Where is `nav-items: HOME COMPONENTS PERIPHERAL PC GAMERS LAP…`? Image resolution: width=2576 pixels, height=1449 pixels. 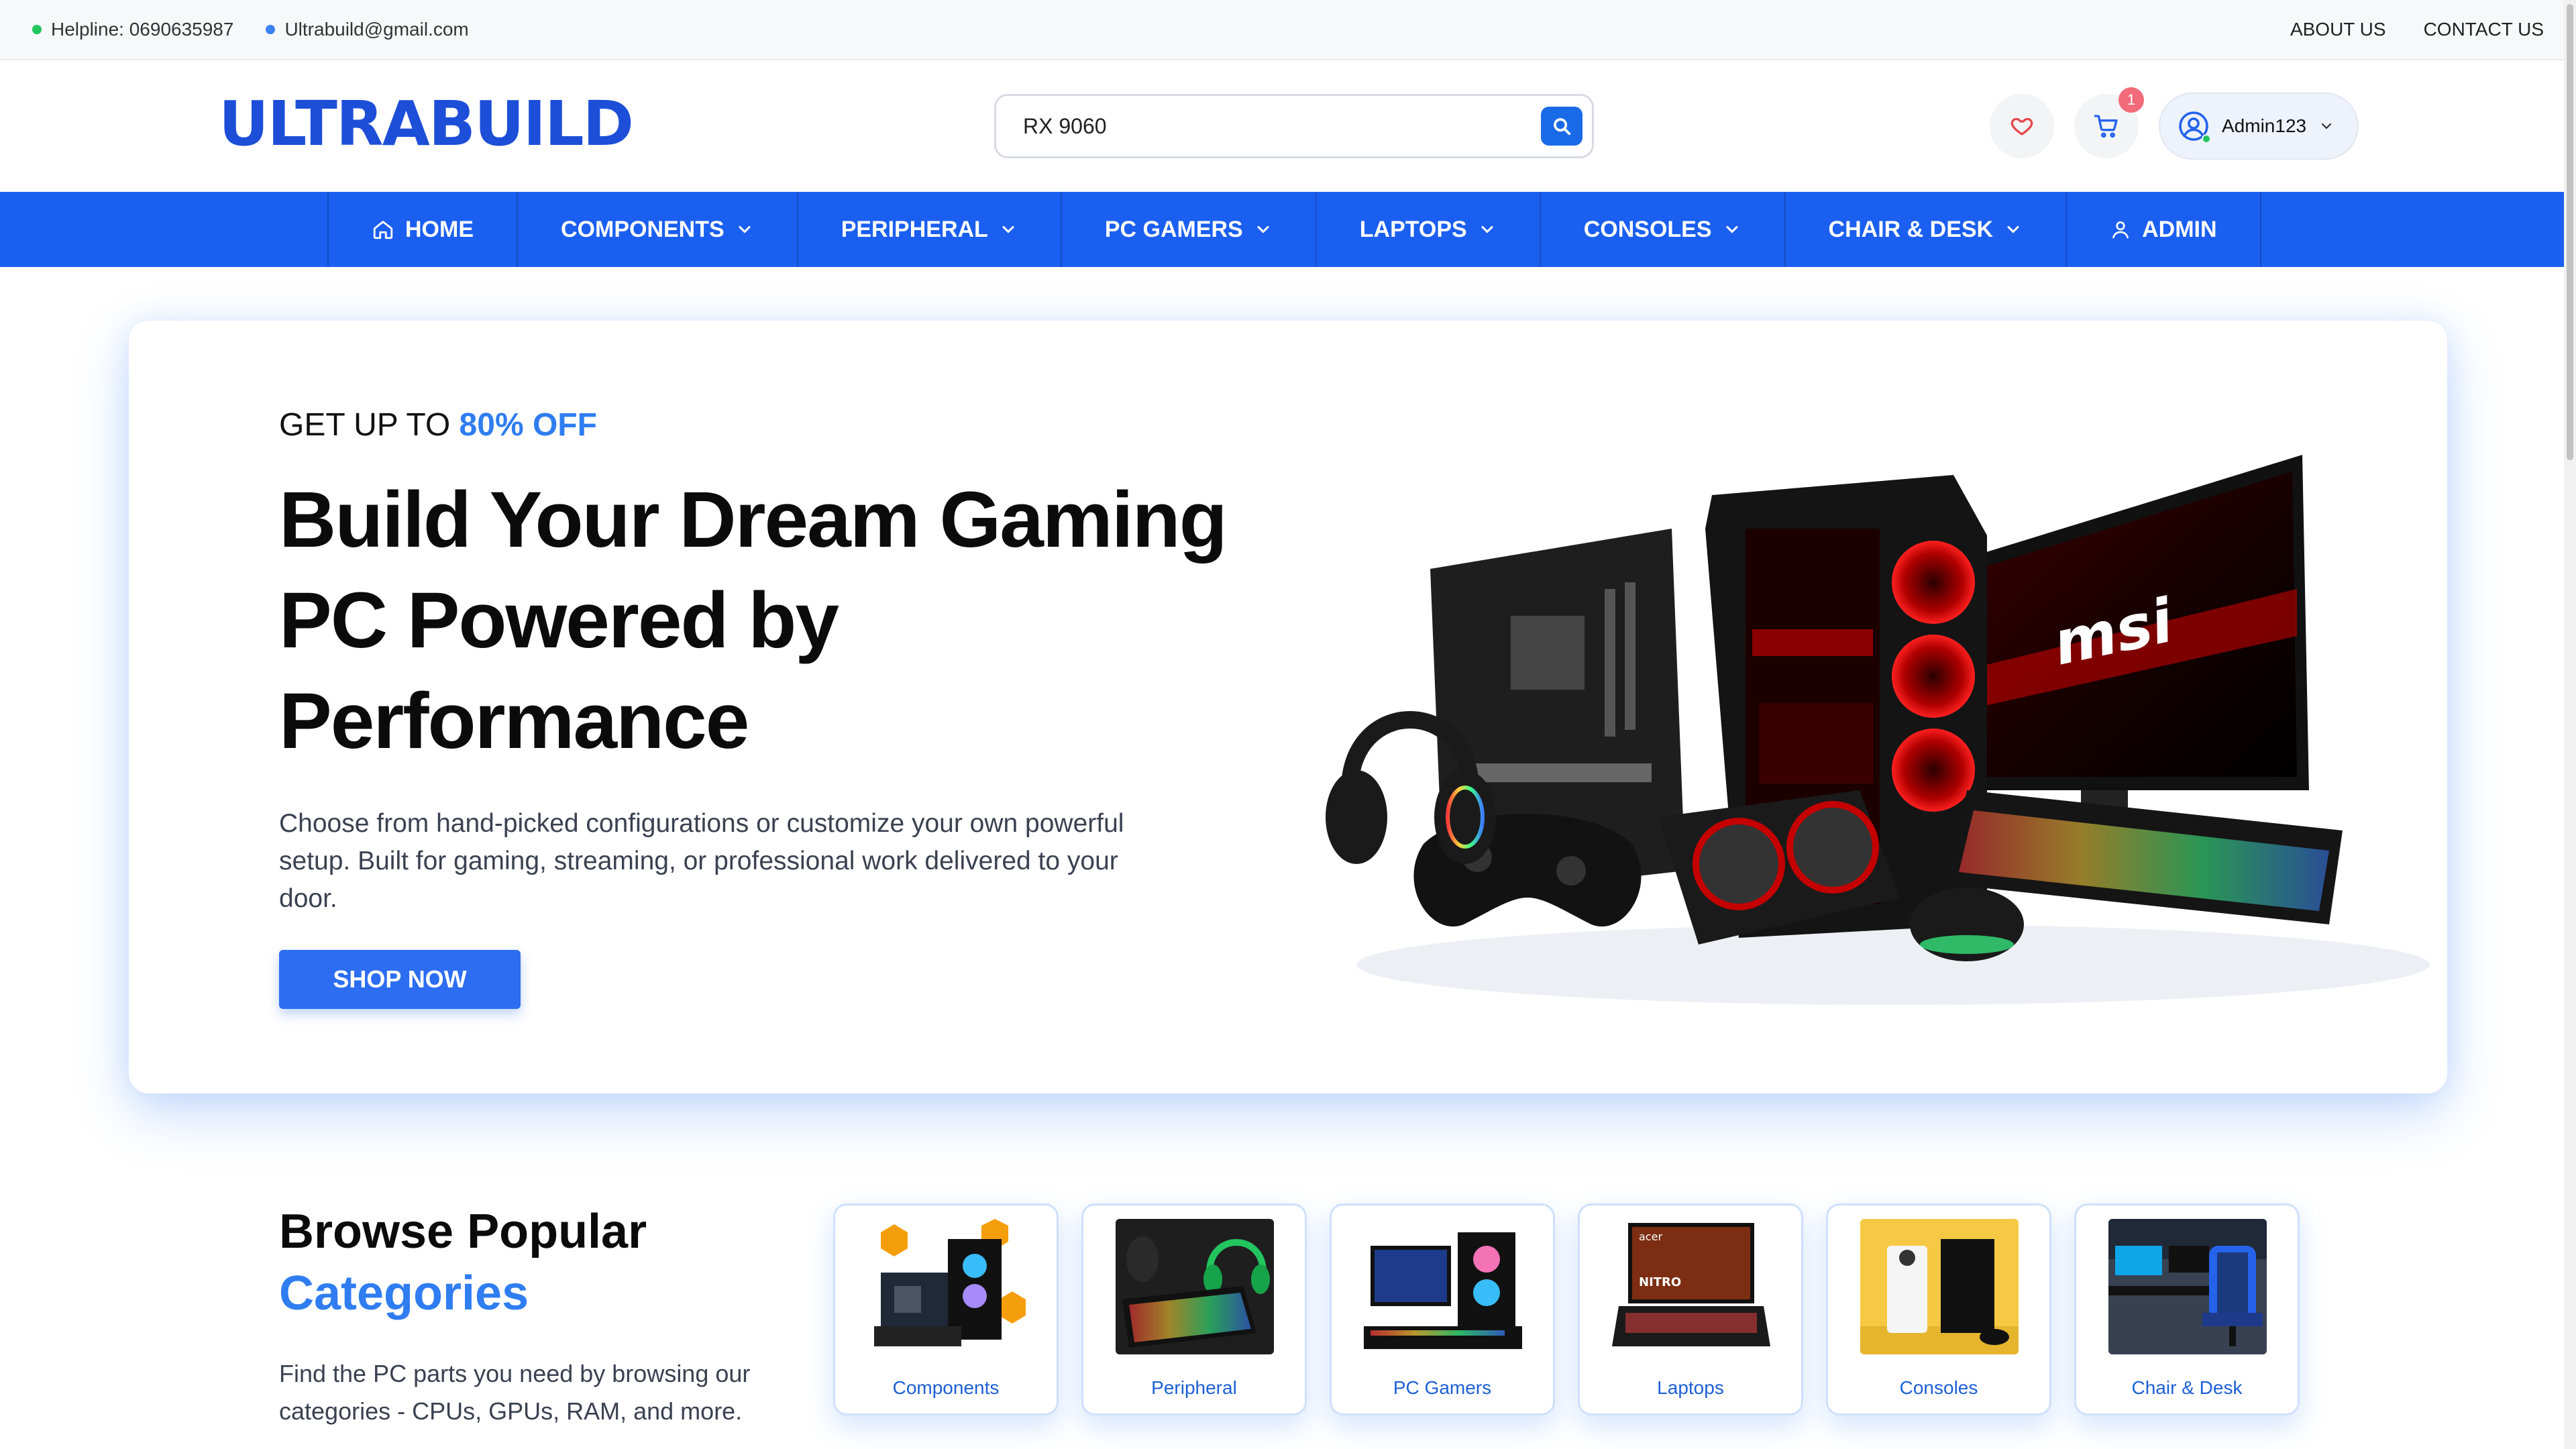
nav-items: HOME COMPONENTS PERIPHERAL PC GAMERS LAP… is located at coordinates (1294, 229).